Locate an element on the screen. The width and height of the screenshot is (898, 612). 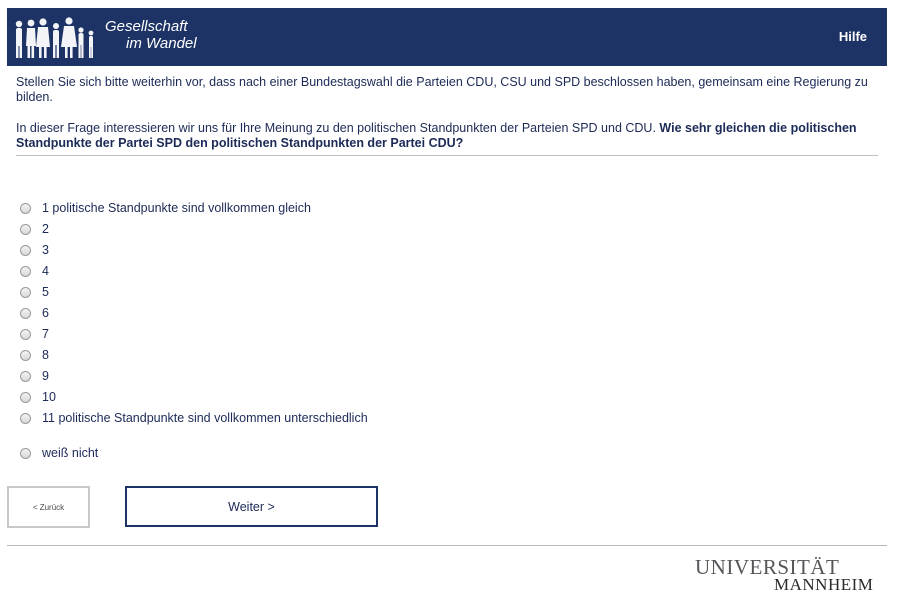
option-6: 6 is located at coordinates (34, 313).